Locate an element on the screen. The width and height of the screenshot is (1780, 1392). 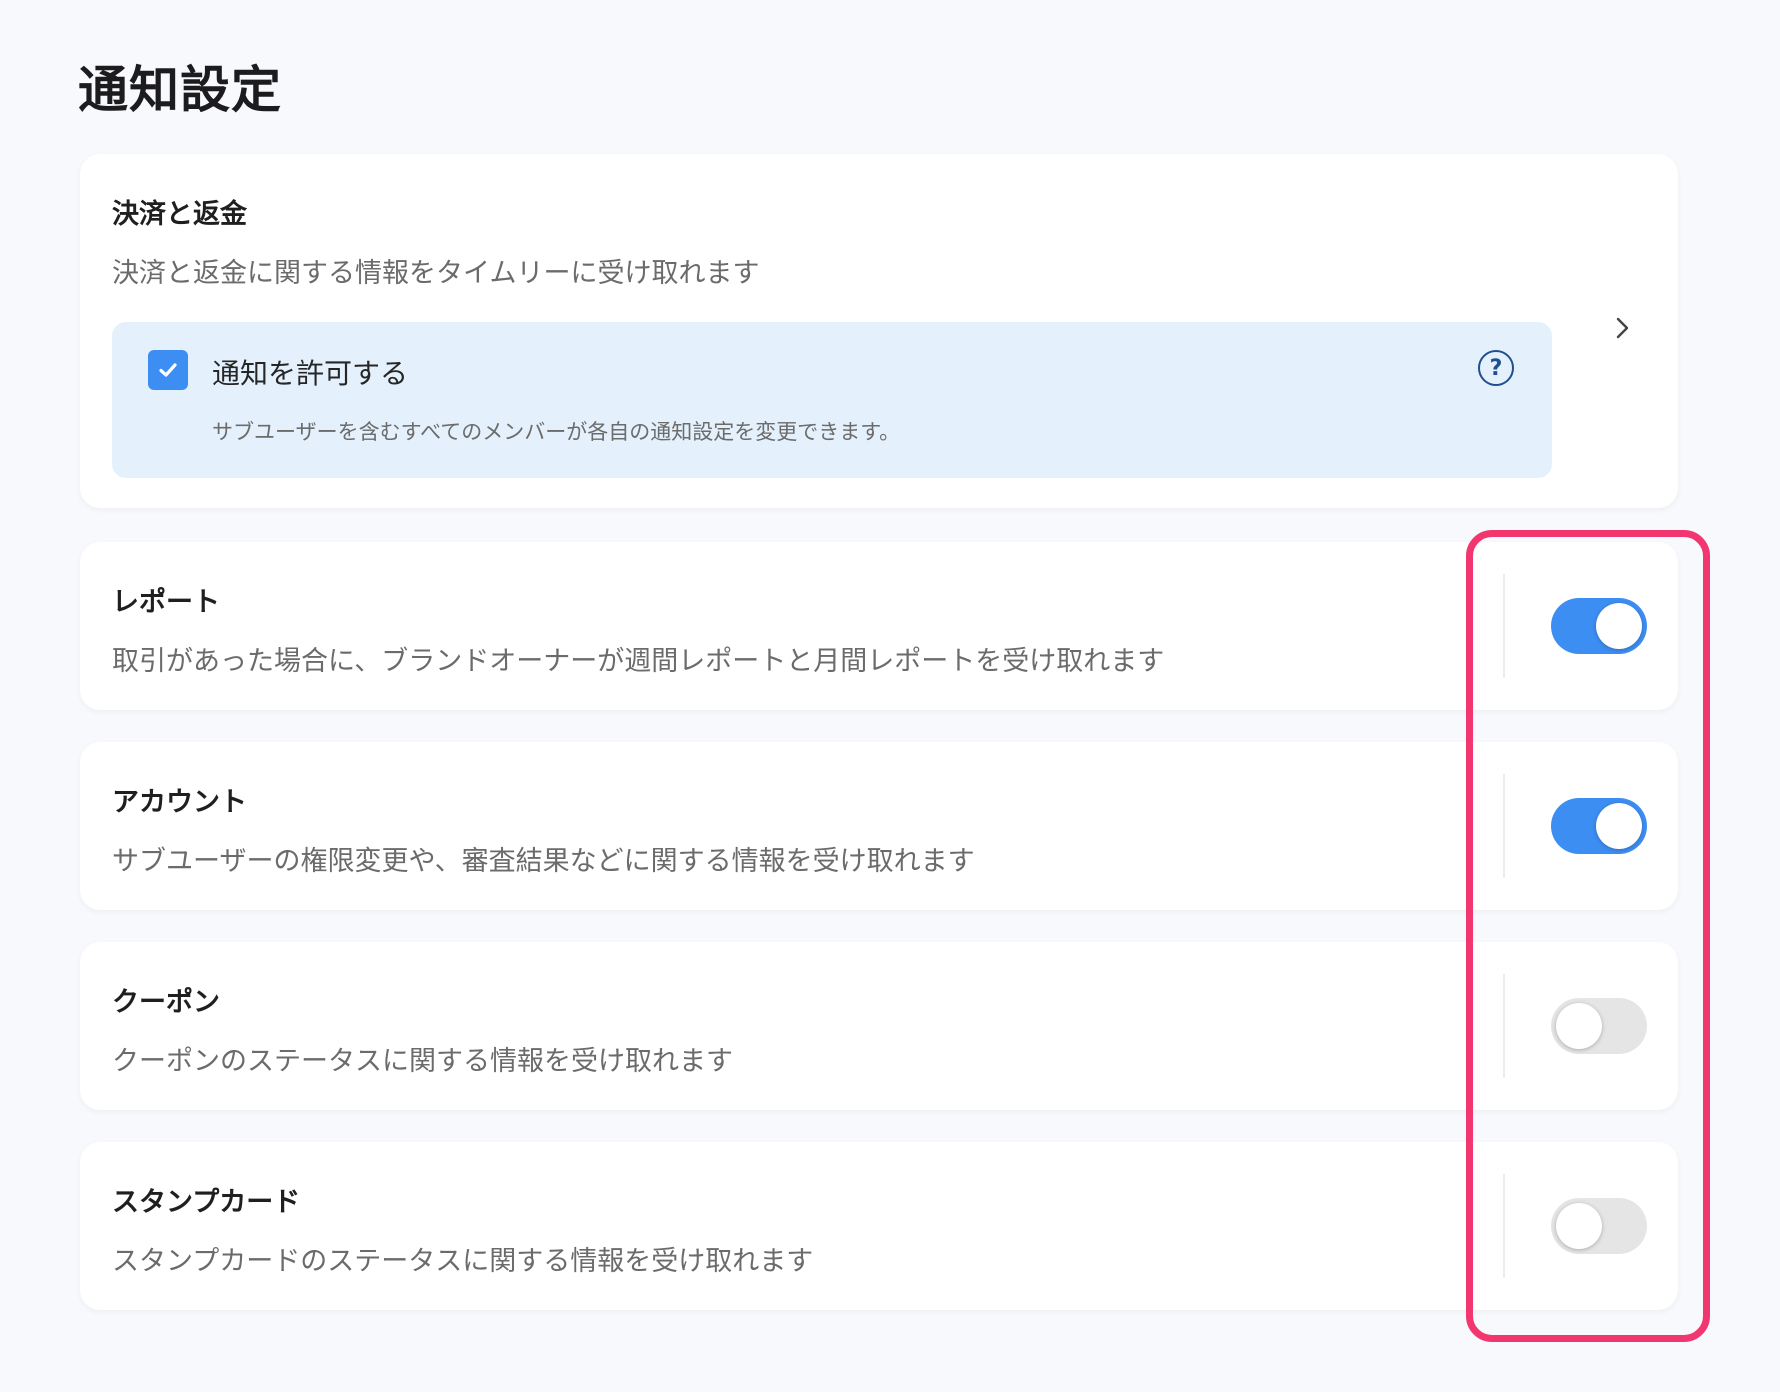
account-toggle is located at coordinates (1599, 826).